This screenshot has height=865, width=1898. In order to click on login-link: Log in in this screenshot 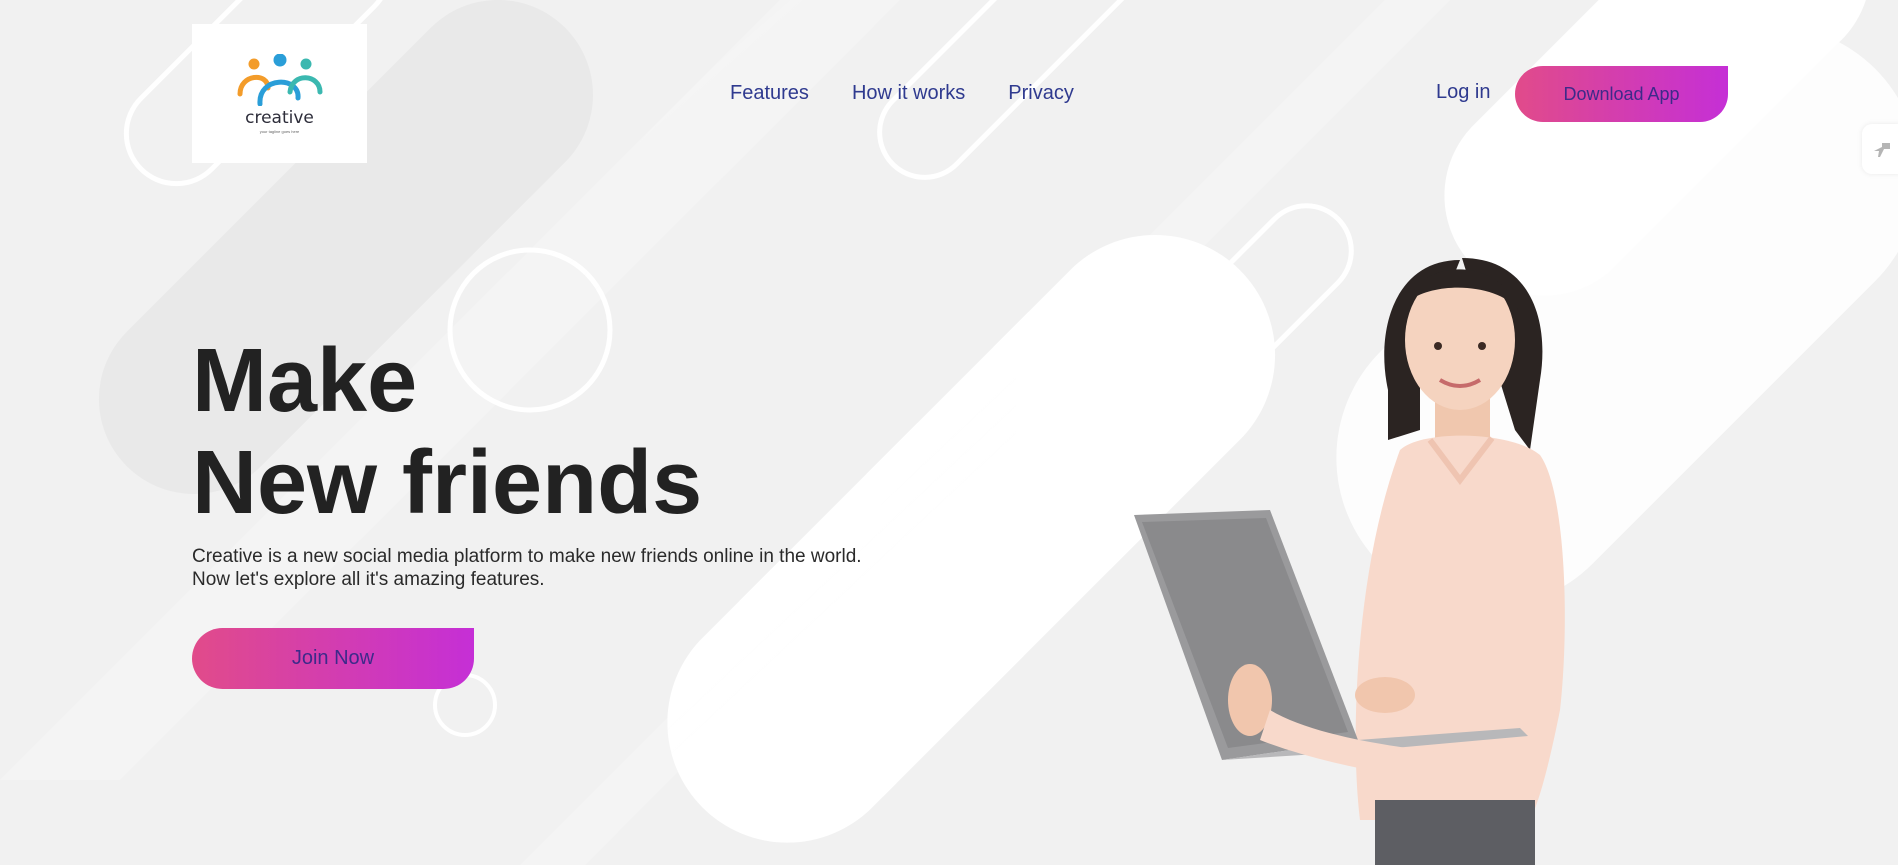, I will do `click(1463, 92)`.